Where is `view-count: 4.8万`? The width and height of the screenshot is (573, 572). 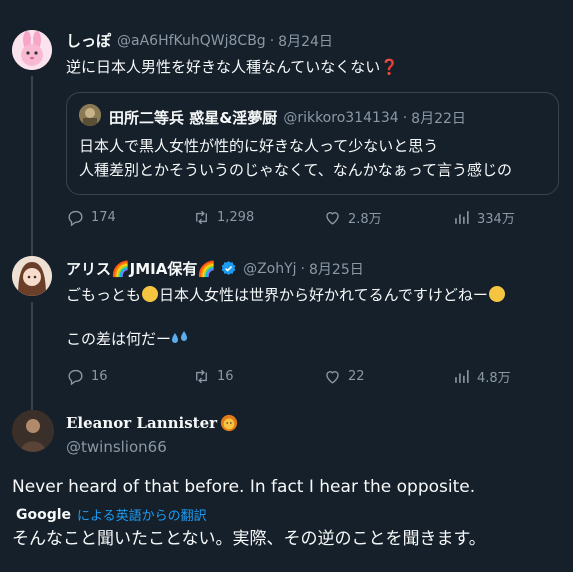 view-count: 4.8万 is located at coordinates (494, 378).